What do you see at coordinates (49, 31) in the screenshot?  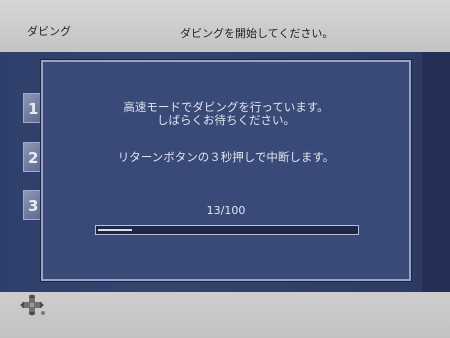 I see `screen-title: ダビング` at bounding box center [49, 31].